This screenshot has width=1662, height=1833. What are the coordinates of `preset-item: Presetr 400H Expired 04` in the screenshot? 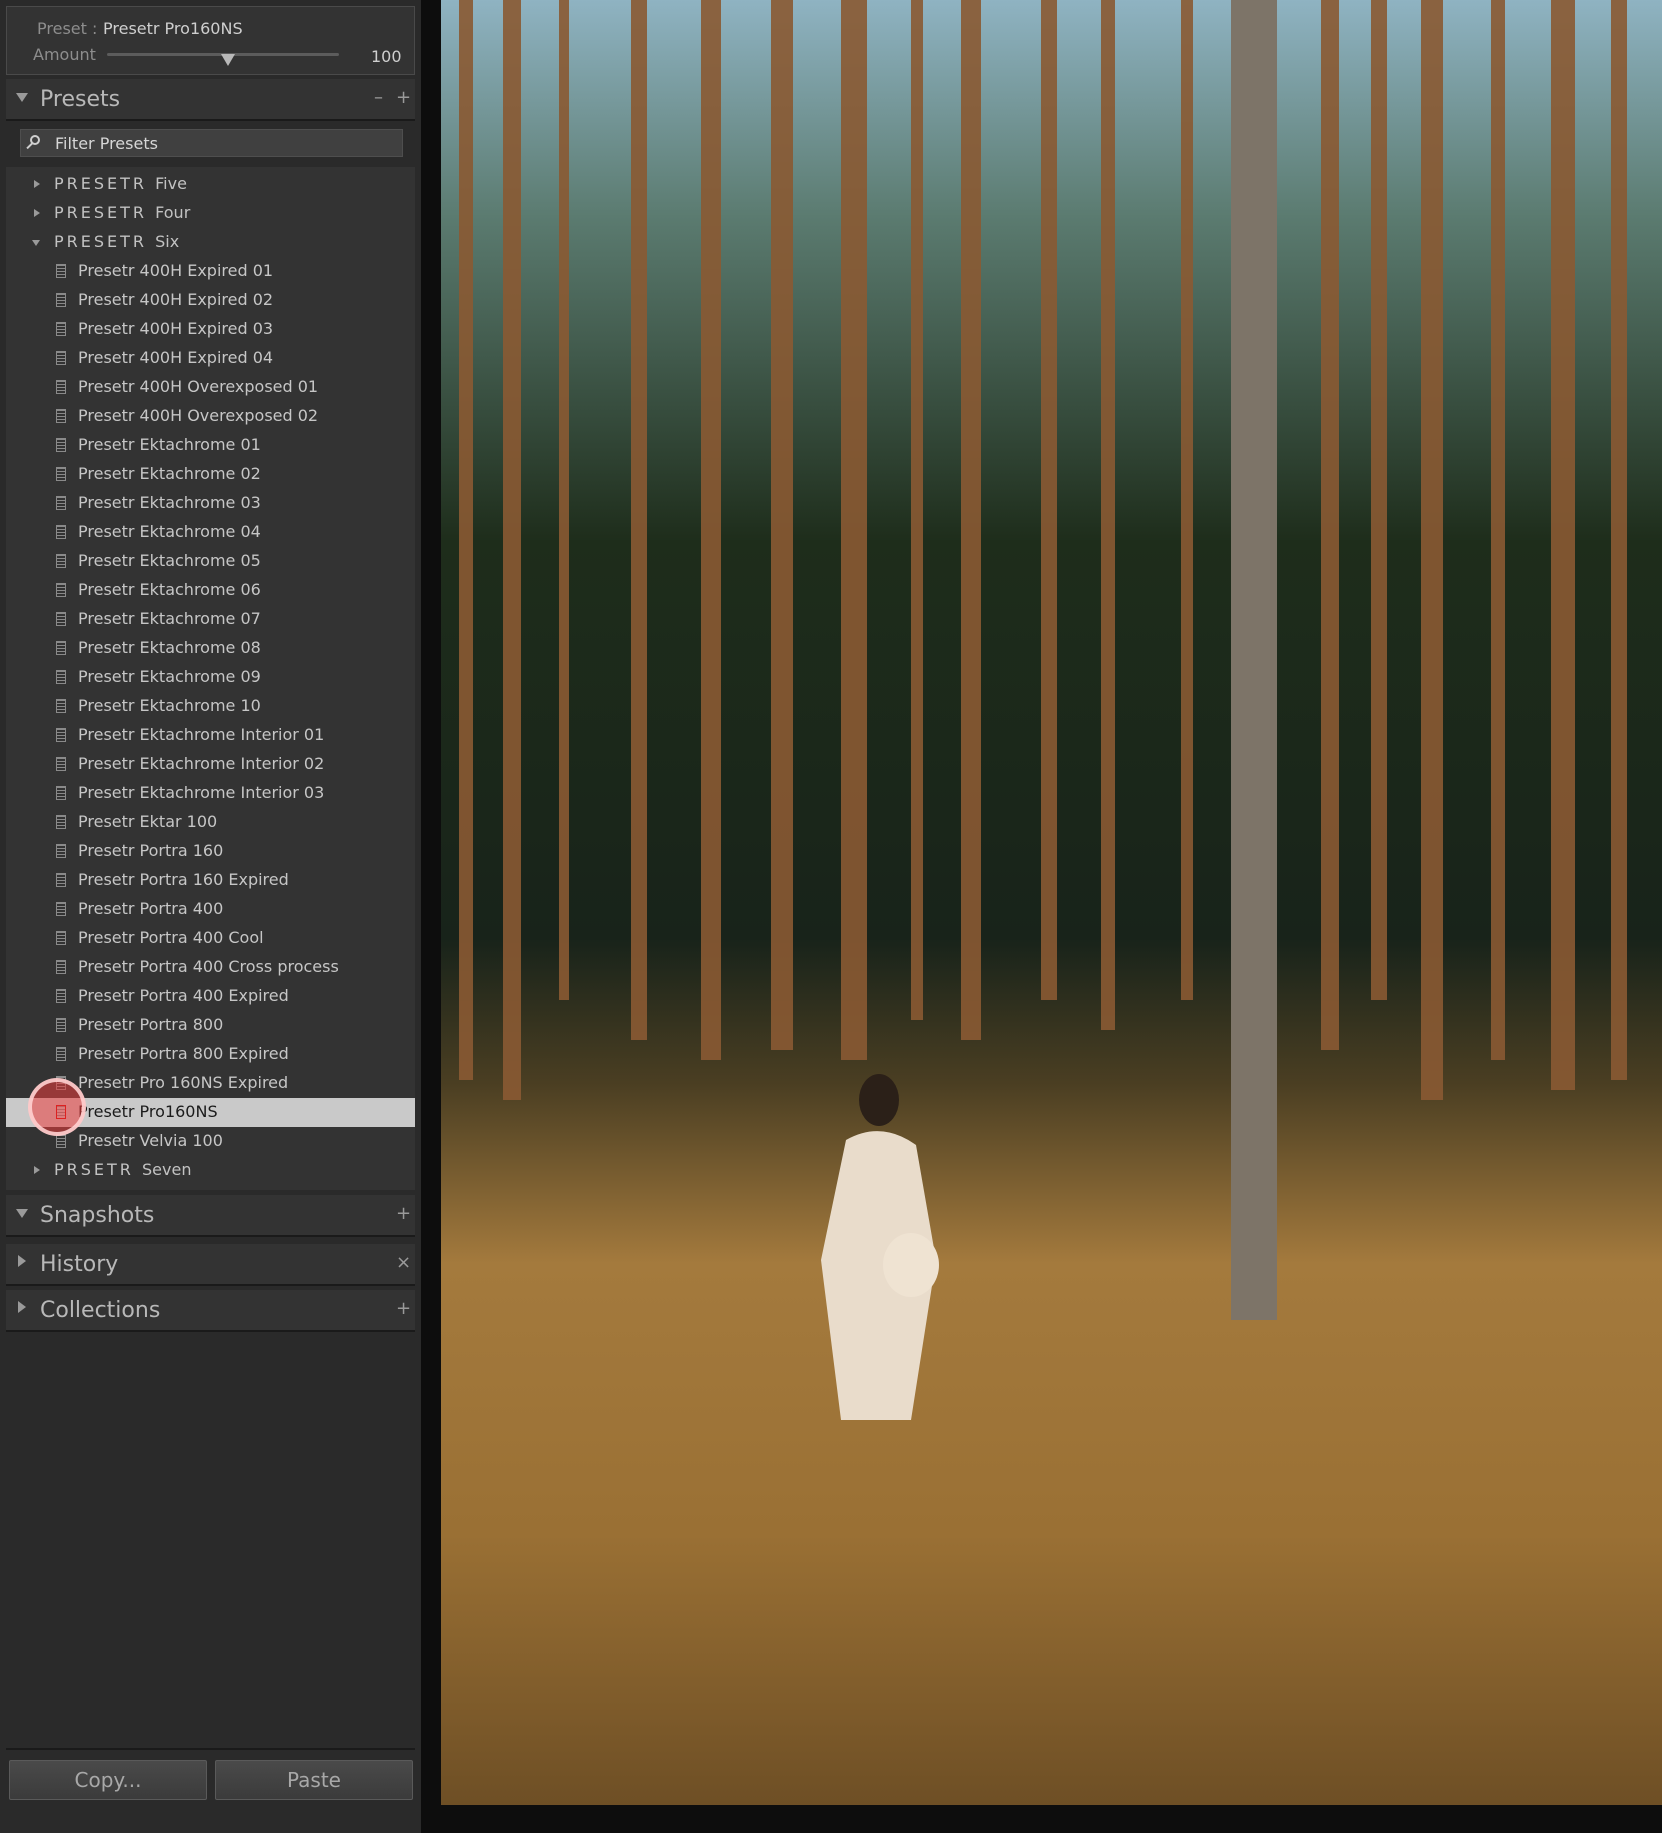 It's located at (210, 358).